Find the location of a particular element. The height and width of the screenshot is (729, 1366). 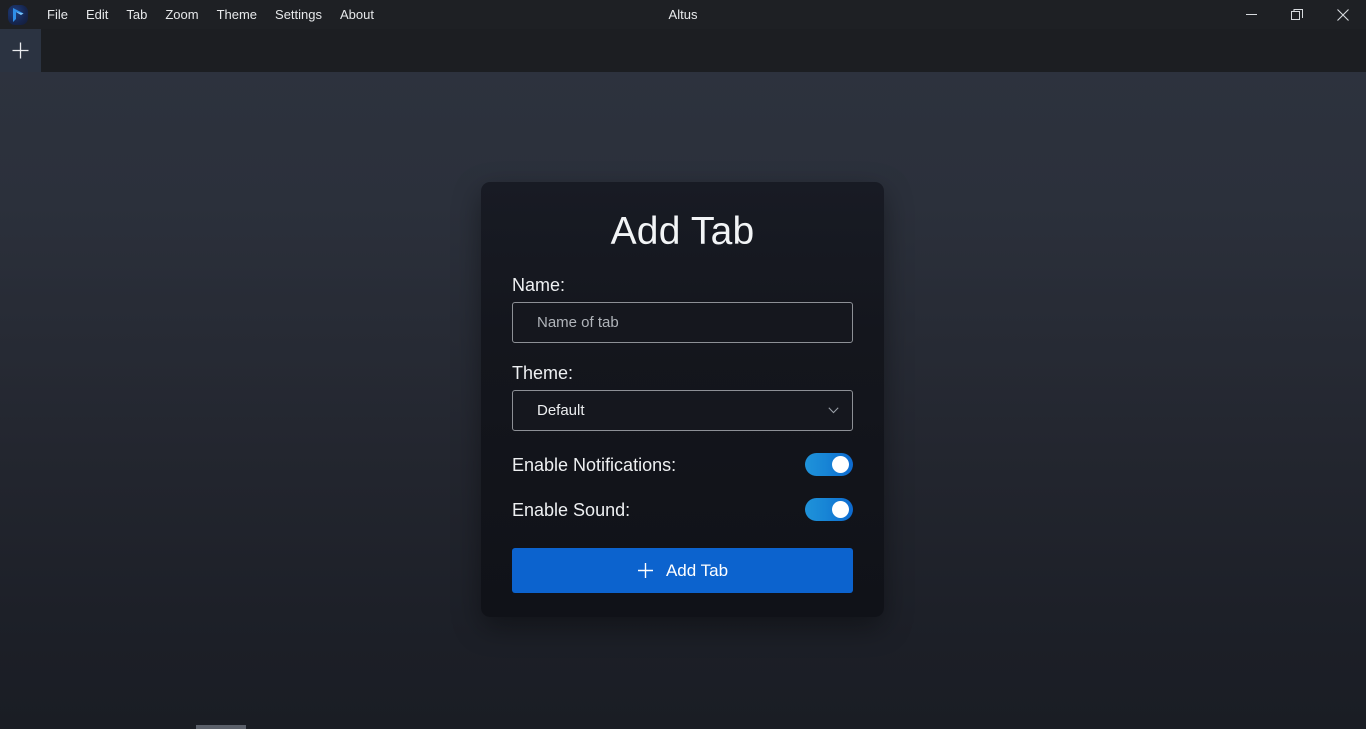

sound-toggle is located at coordinates (829, 509).